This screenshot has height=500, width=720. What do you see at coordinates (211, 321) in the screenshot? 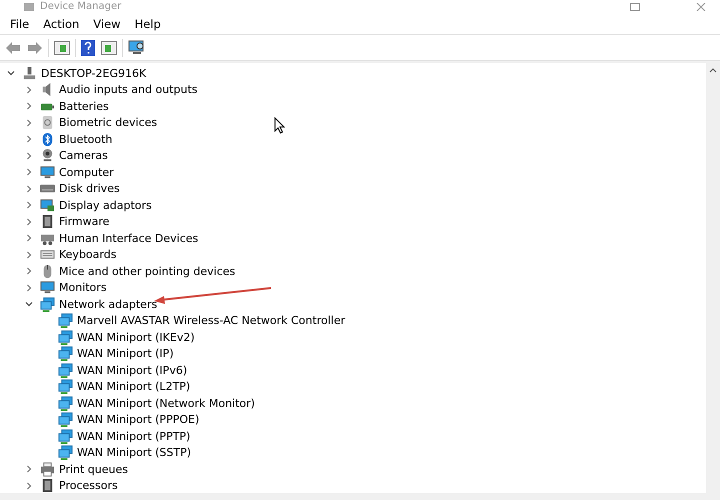
I see `tree-item: Marvell AVASTAR Wireless-AC Network Controller` at bounding box center [211, 321].